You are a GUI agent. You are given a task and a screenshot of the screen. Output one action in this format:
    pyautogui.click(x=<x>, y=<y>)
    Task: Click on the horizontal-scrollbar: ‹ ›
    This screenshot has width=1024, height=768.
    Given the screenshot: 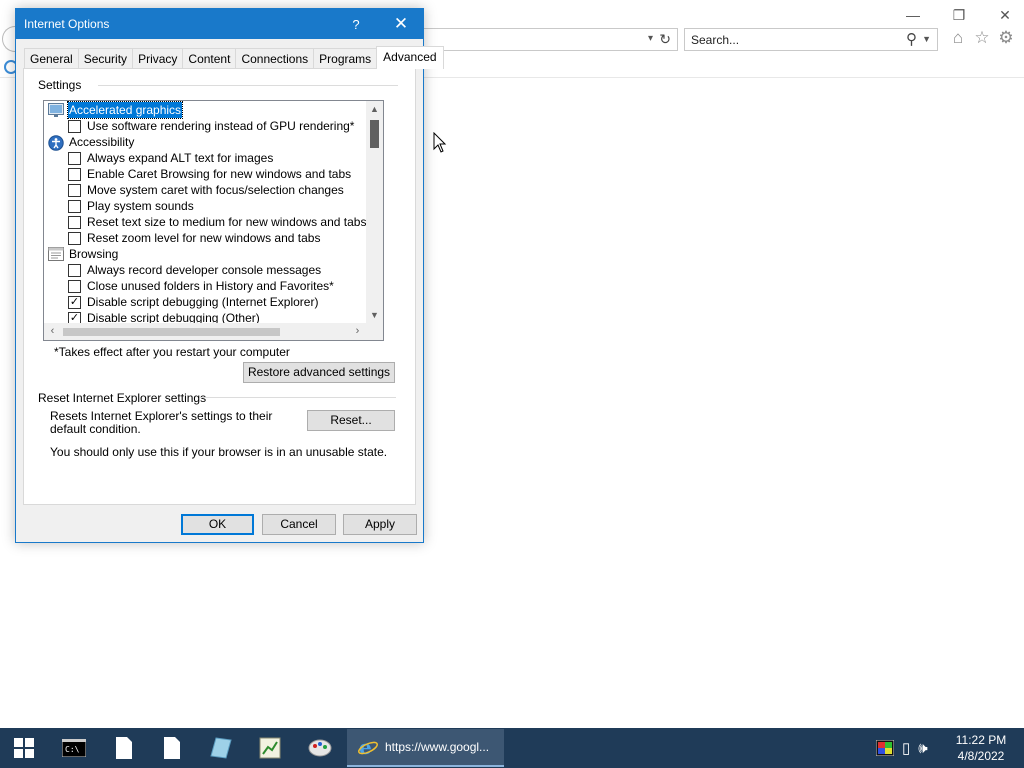 What is the action you would take?
    pyautogui.click(x=205, y=331)
    